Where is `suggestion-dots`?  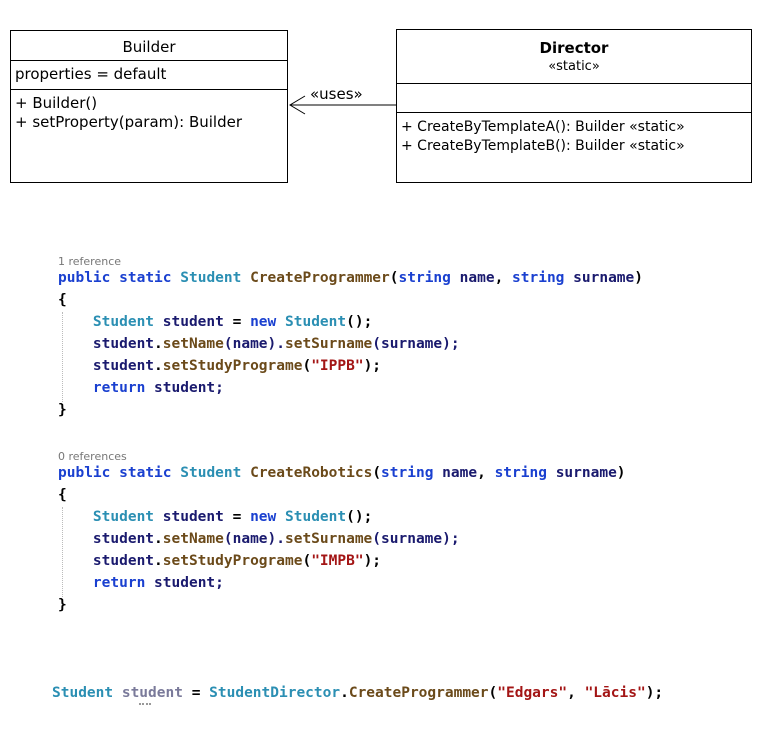 suggestion-dots is located at coordinates (145, 704).